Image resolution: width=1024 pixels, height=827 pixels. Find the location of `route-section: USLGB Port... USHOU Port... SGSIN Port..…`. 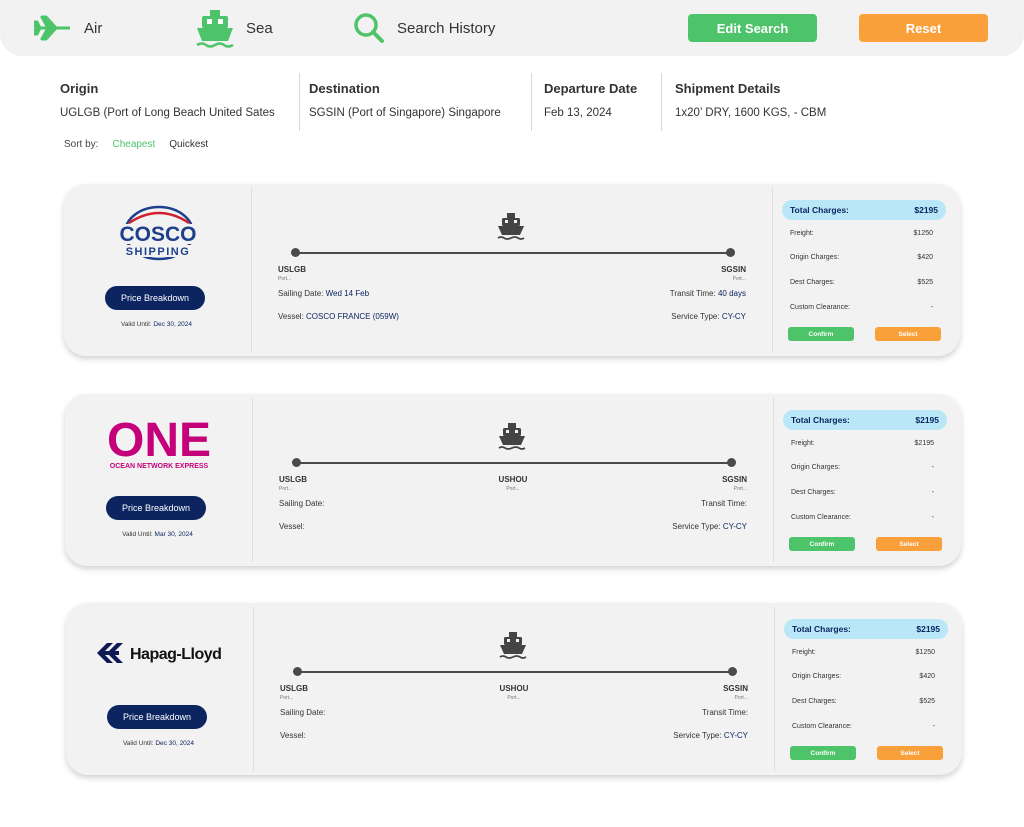

route-section: USLGB Port... USHOU Port... SGSIN Port..… is located at coordinates (513, 480).